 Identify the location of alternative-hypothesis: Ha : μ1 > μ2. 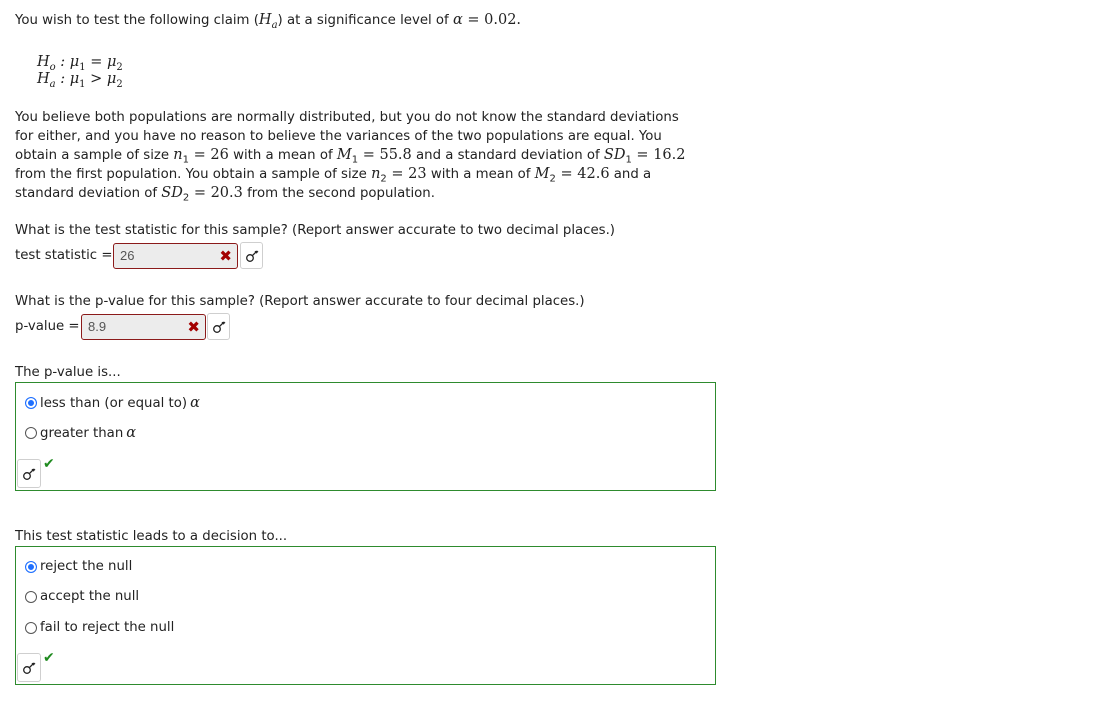
(80, 82).